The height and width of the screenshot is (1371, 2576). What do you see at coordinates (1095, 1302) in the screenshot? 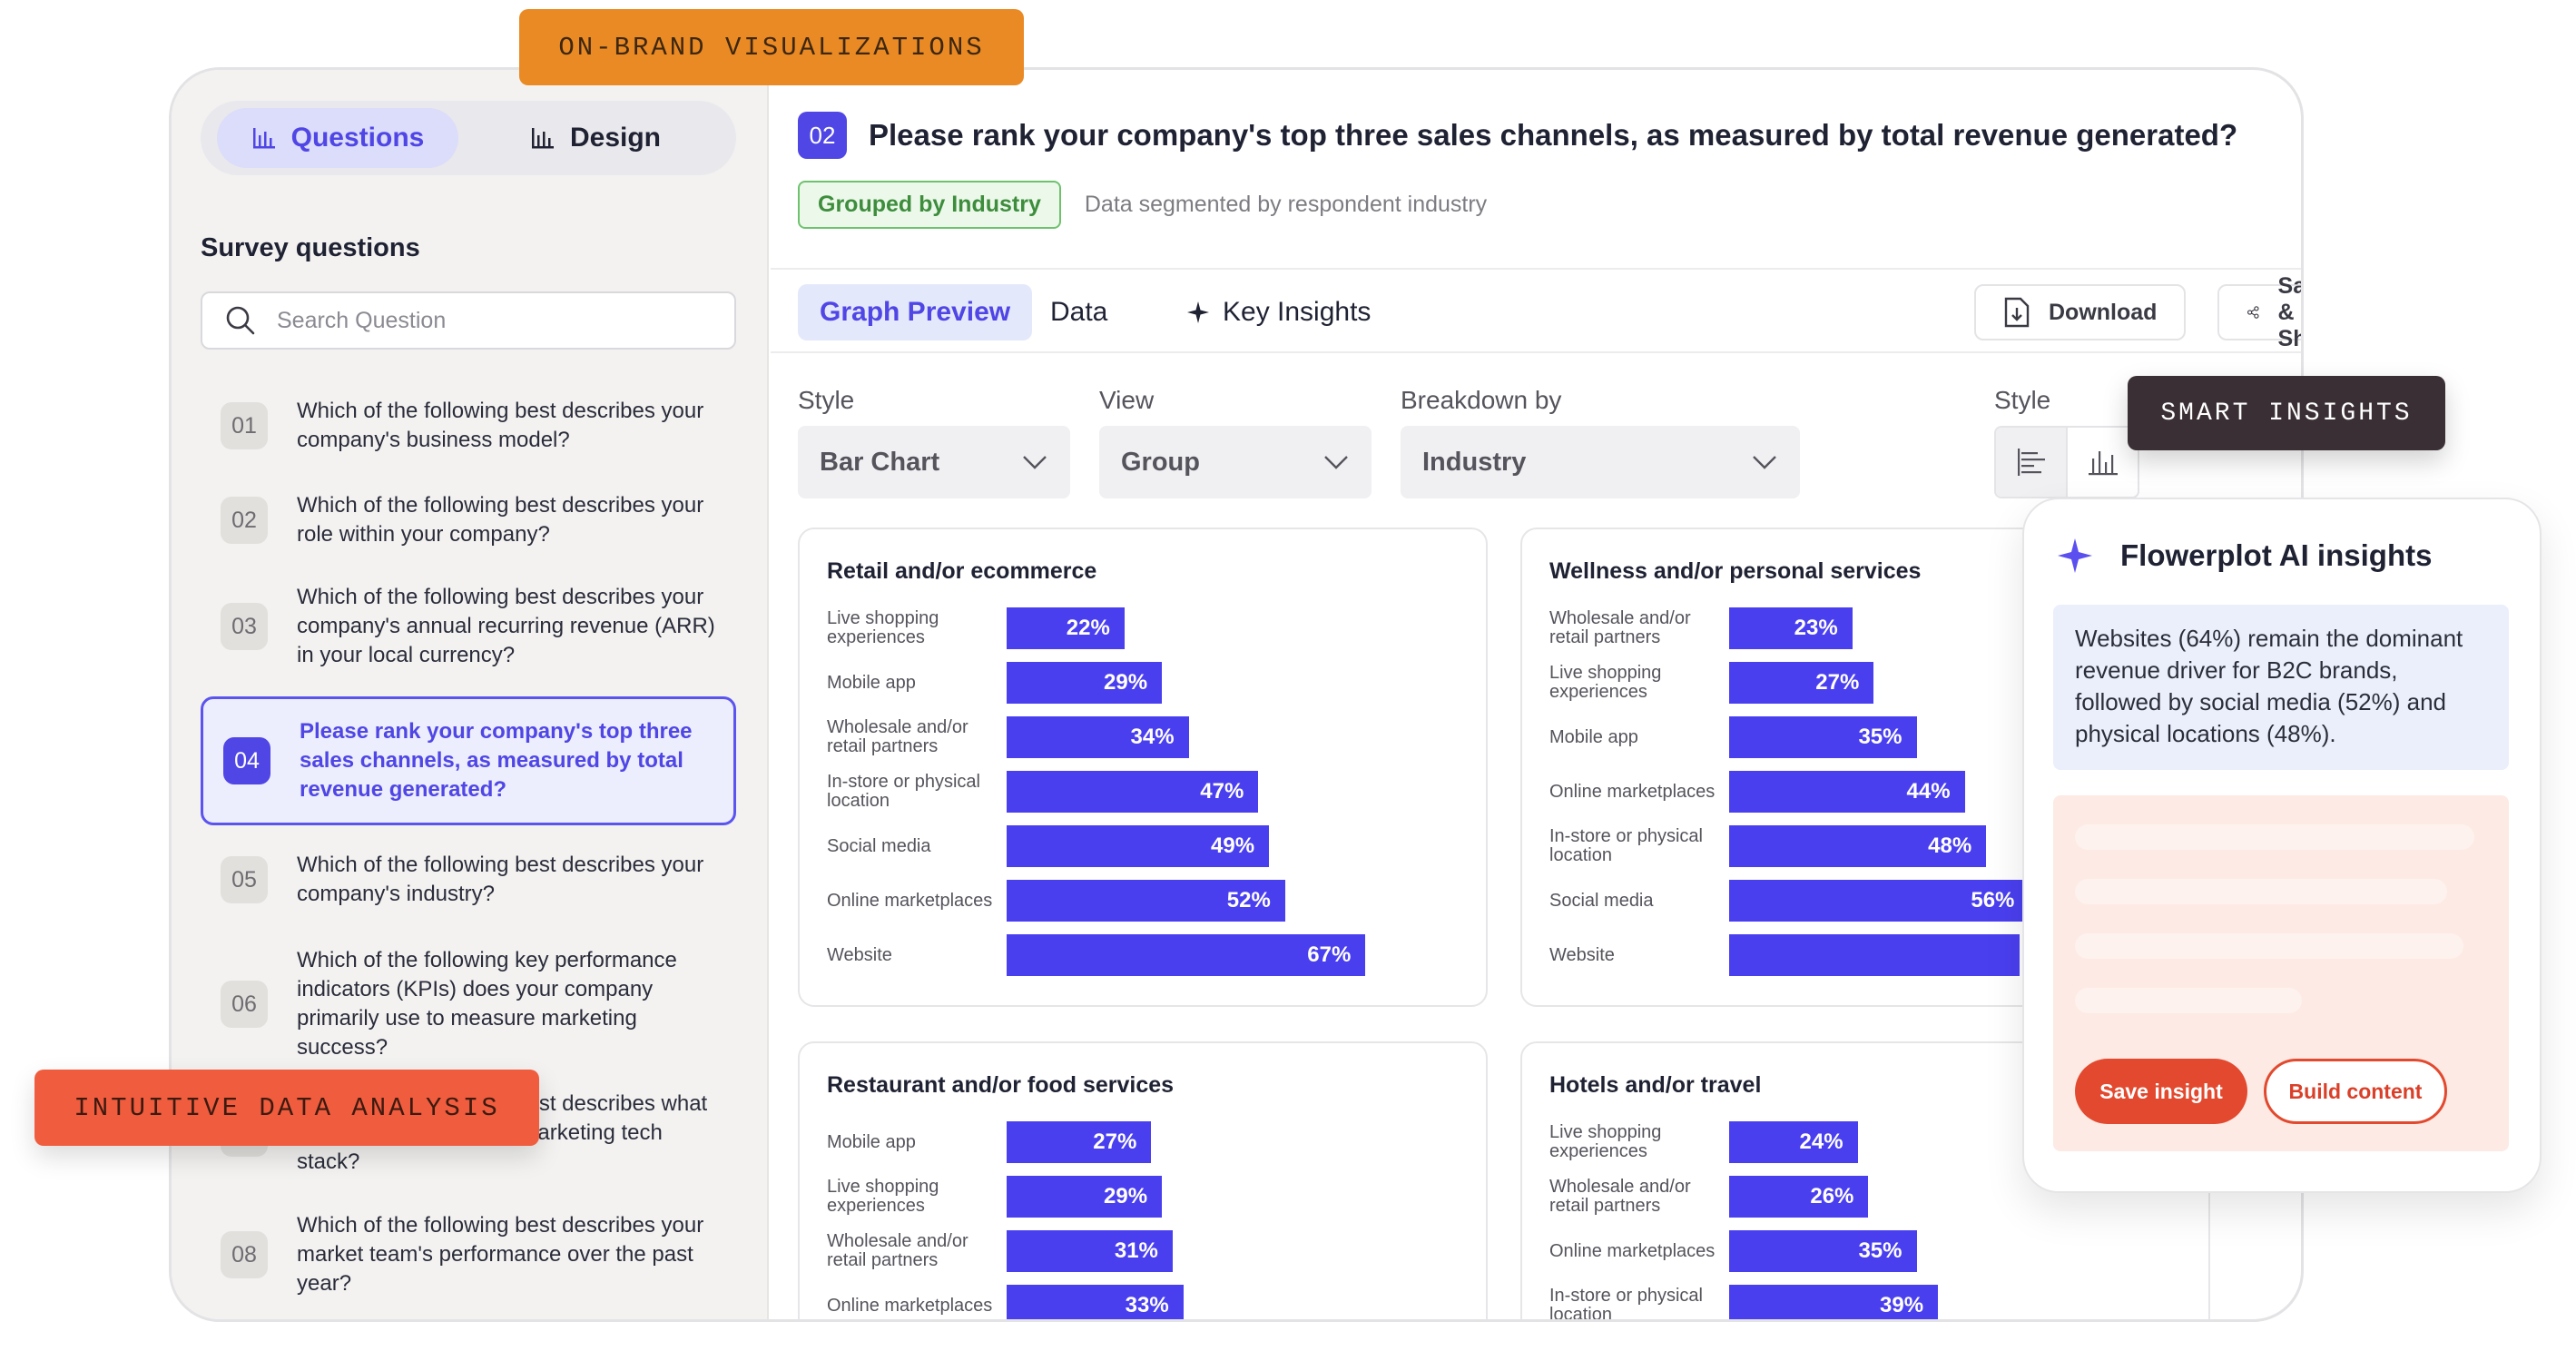
I see `bar: 33%` at bounding box center [1095, 1302].